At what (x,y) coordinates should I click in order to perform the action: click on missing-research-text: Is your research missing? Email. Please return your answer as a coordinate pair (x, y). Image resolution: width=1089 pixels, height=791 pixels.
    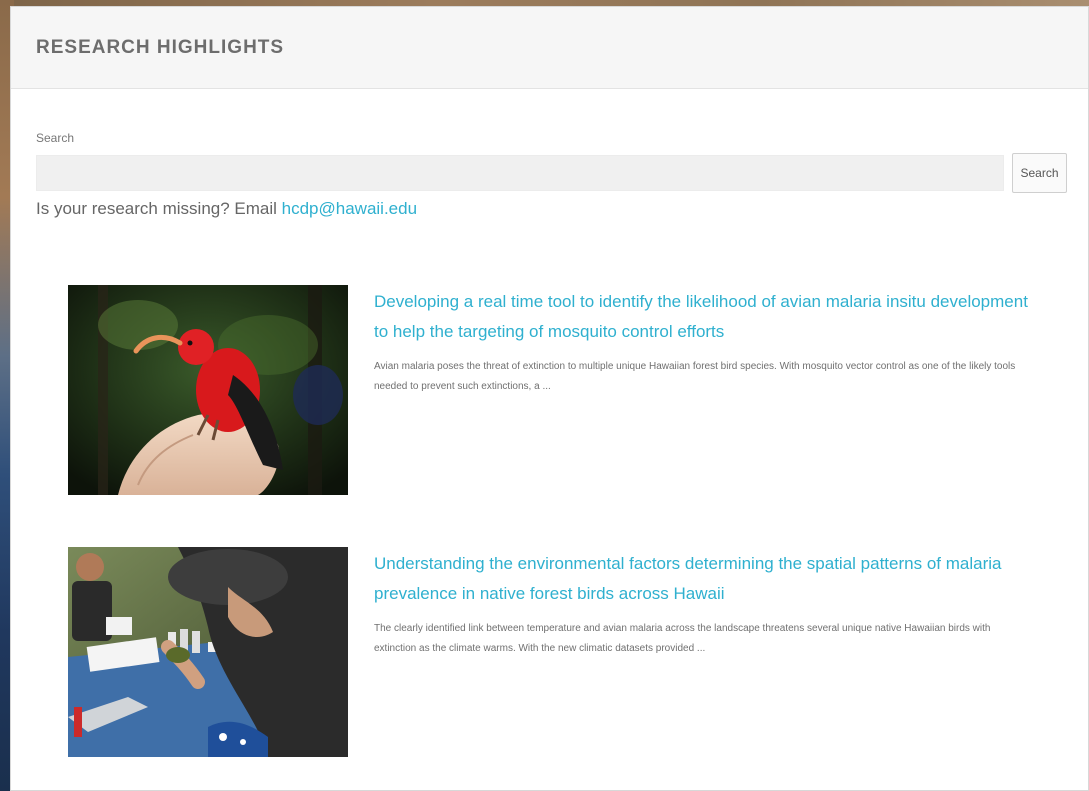
    Looking at the image, I should click on (159, 208).